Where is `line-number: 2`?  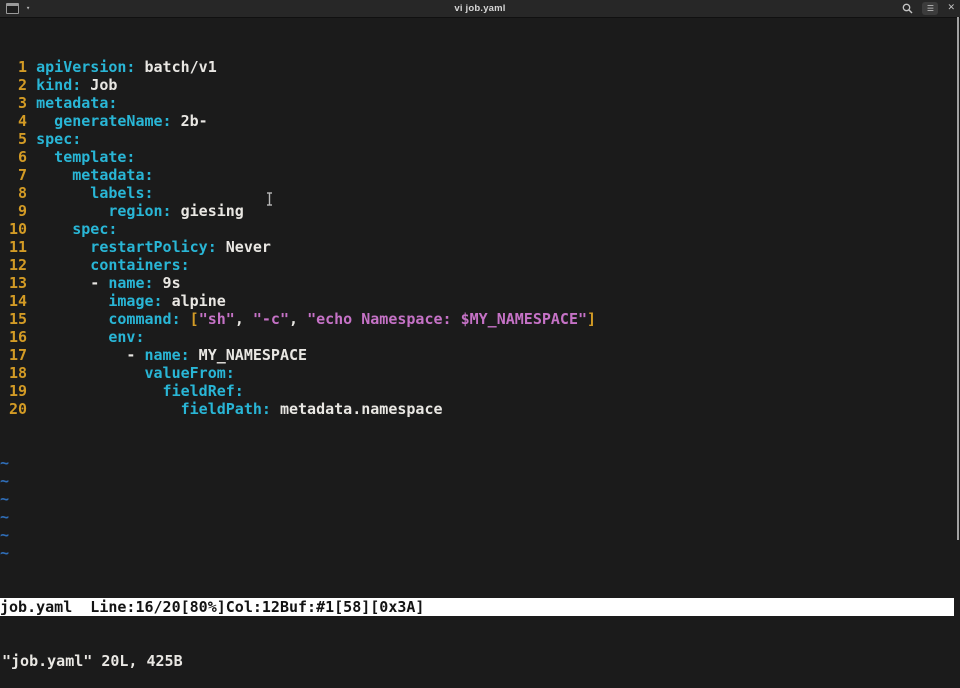 line-number: 2 is located at coordinates (18, 85).